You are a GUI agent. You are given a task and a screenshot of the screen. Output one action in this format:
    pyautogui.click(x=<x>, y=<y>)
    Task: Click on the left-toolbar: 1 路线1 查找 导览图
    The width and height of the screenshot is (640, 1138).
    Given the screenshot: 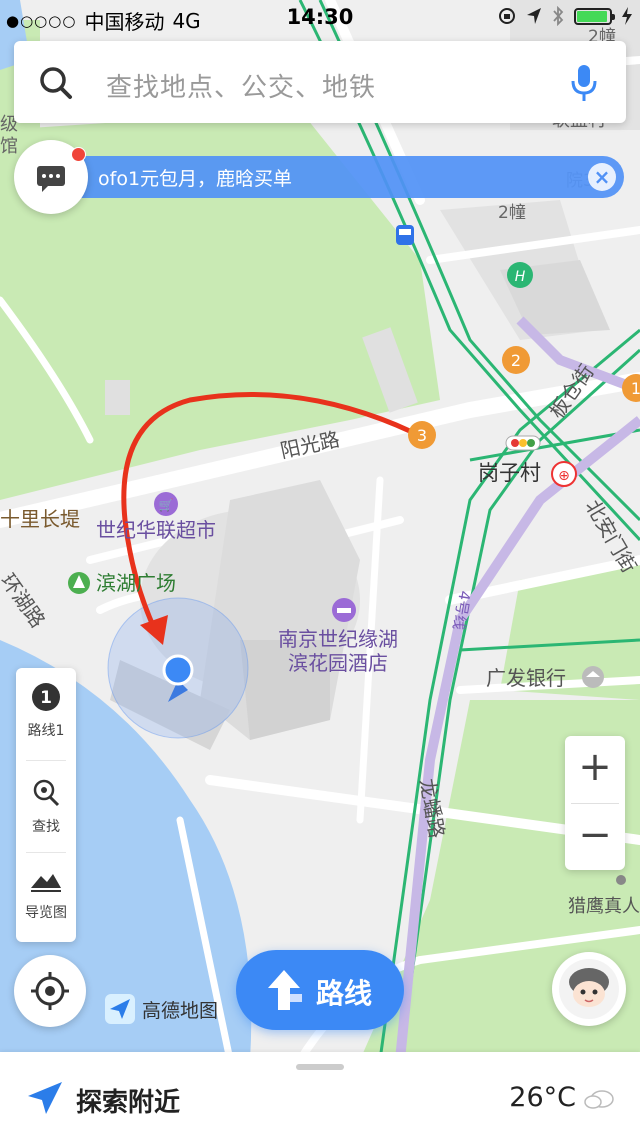 What is the action you would take?
    pyautogui.click(x=46, y=805)
    